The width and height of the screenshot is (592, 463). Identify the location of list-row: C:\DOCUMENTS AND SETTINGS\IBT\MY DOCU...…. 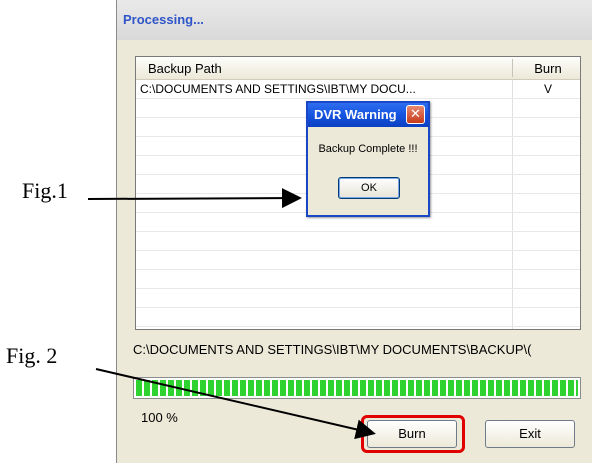
(358, 89).